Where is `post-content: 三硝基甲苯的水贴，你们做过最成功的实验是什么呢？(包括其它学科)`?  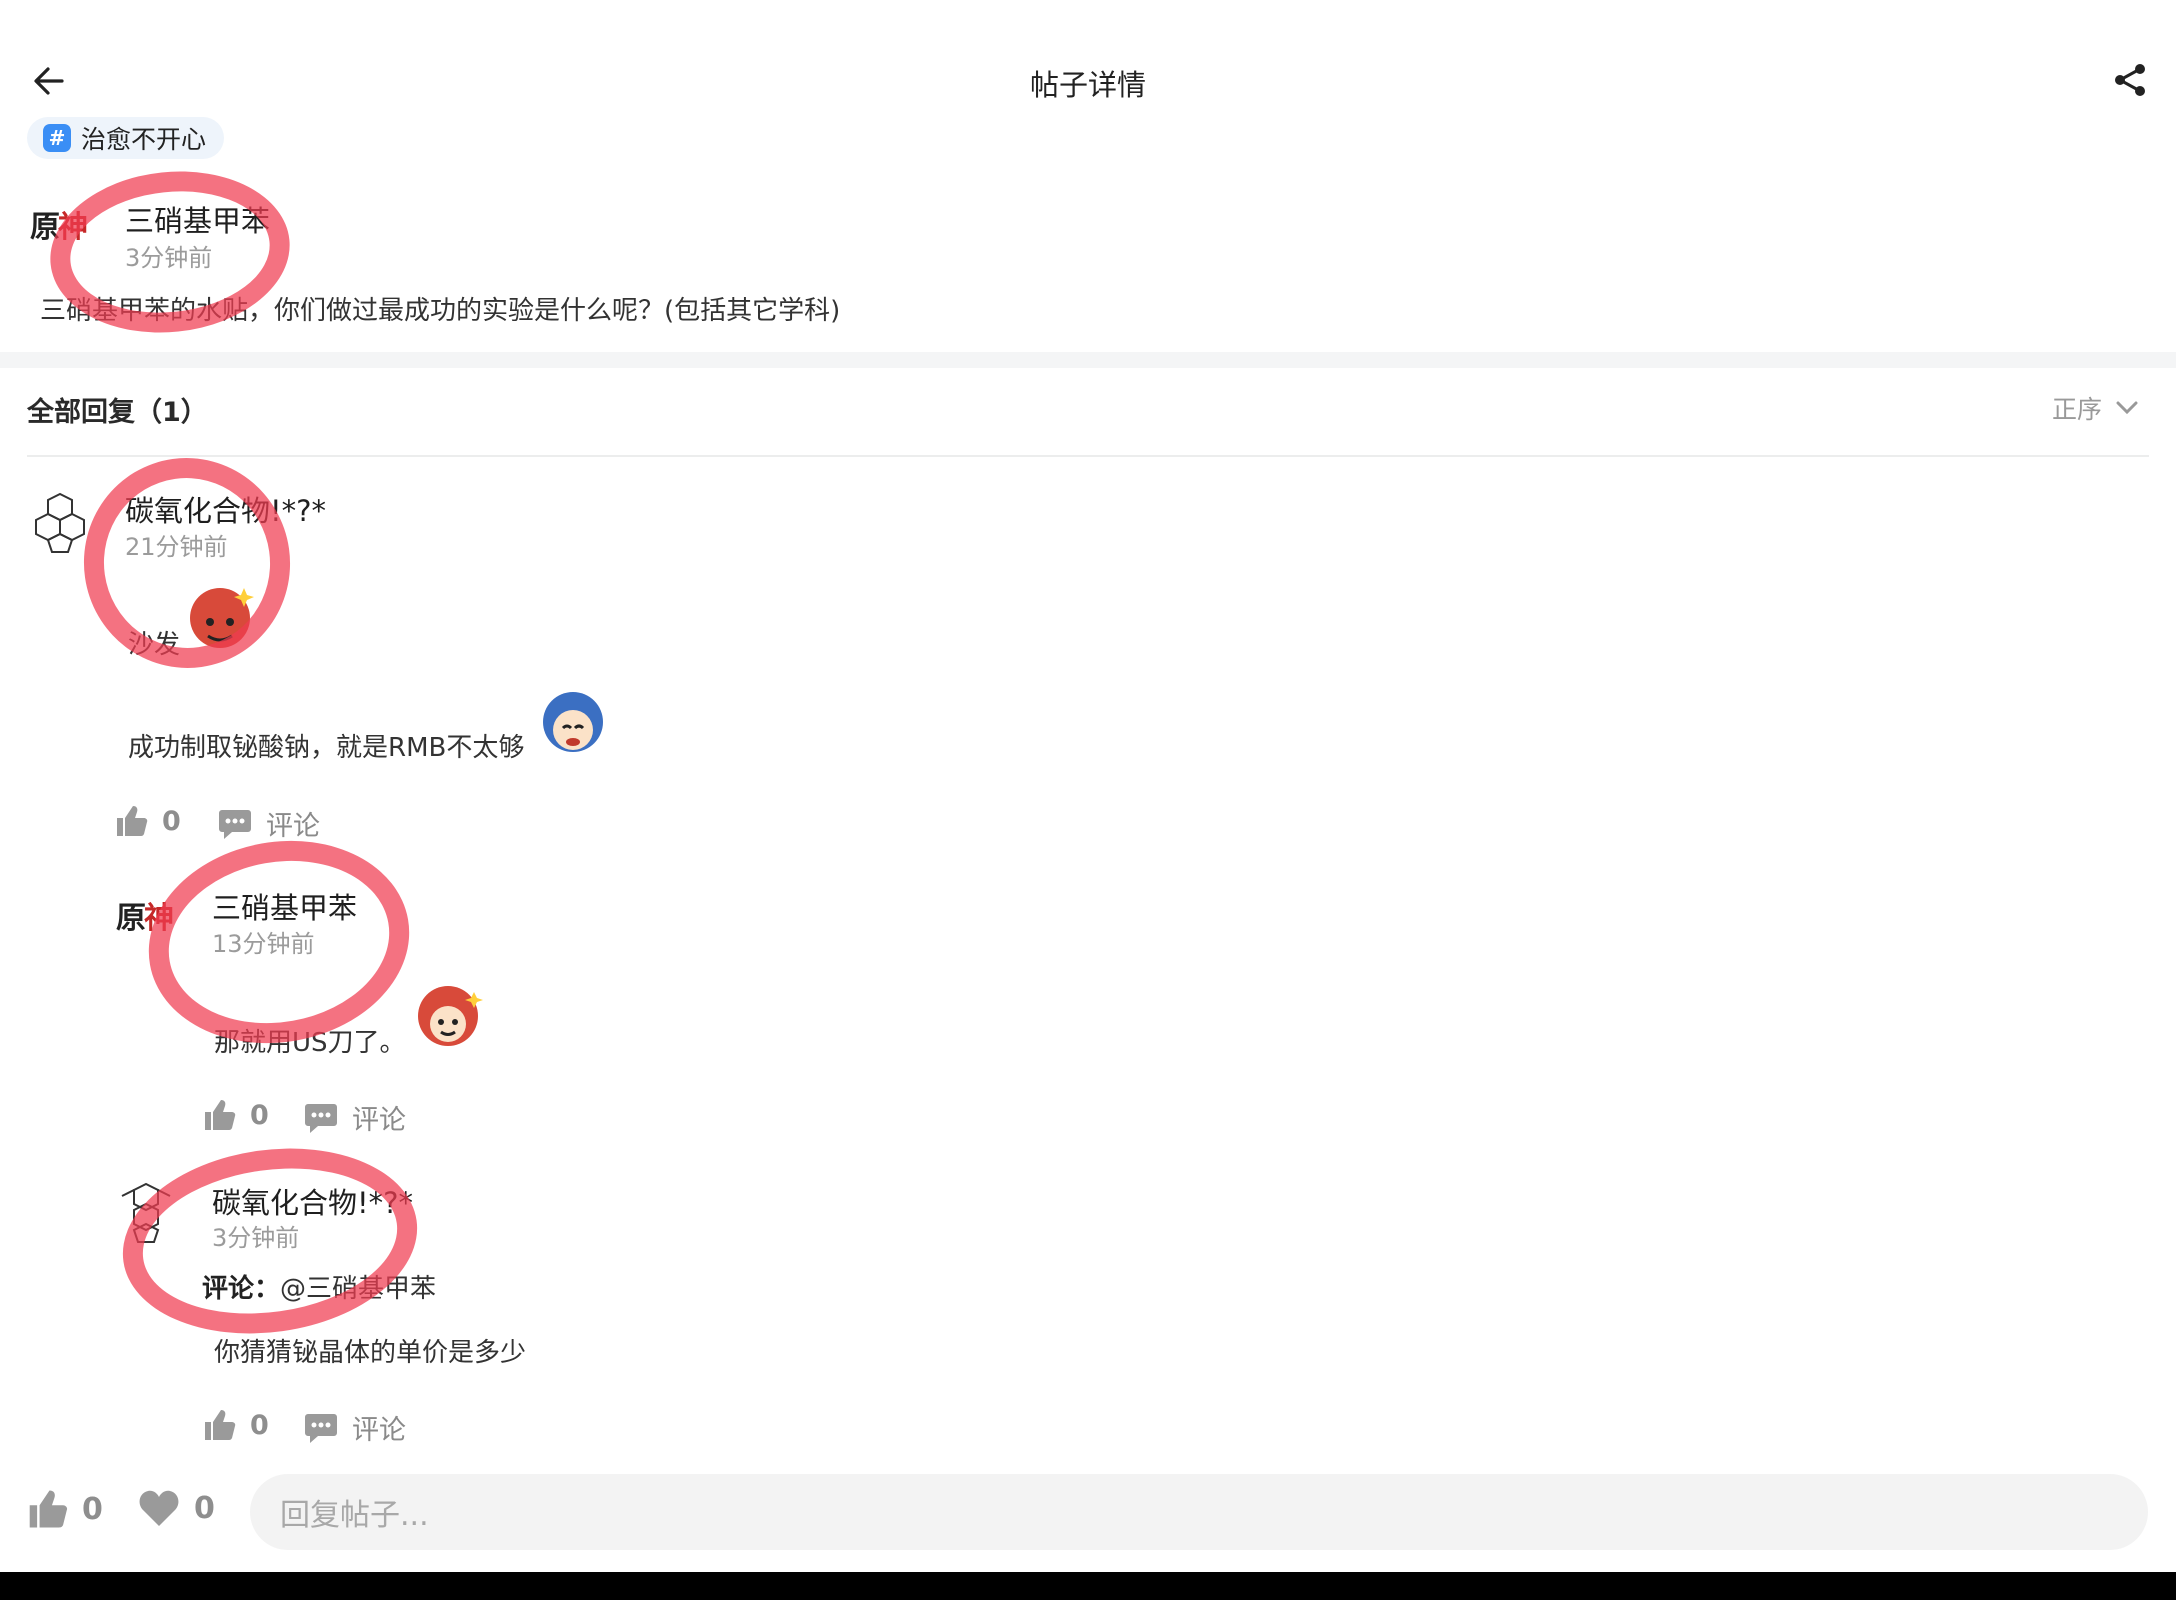
post-content: 三硝基甲苯的水贴，你们做过最成功的实验是什么呢？(包括其它学科) is located at coordinates (440, 311).